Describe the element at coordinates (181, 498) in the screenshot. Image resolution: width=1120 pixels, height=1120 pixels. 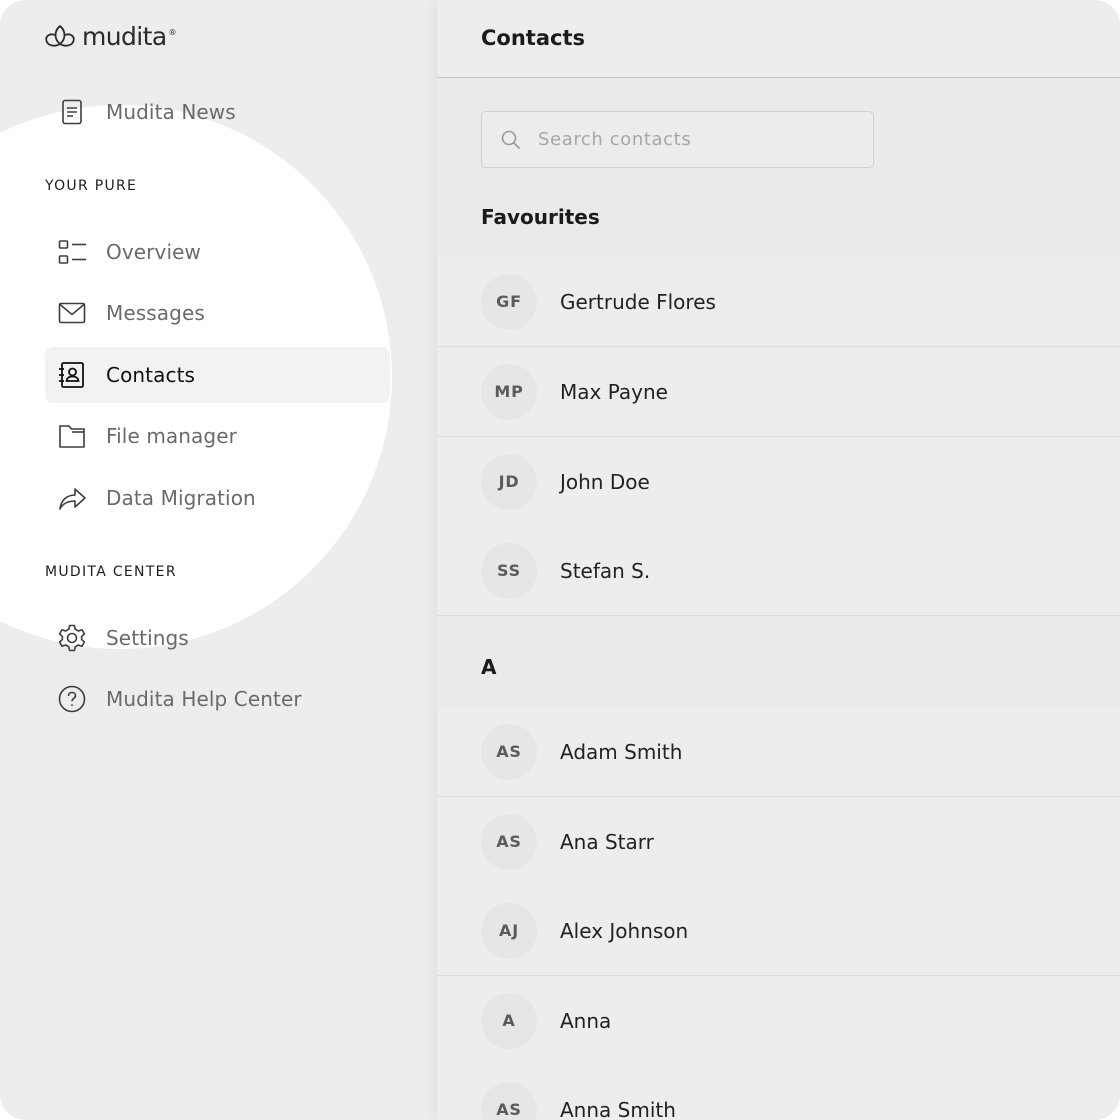
I see `sidebar-item-label: Data Migration` at that location.